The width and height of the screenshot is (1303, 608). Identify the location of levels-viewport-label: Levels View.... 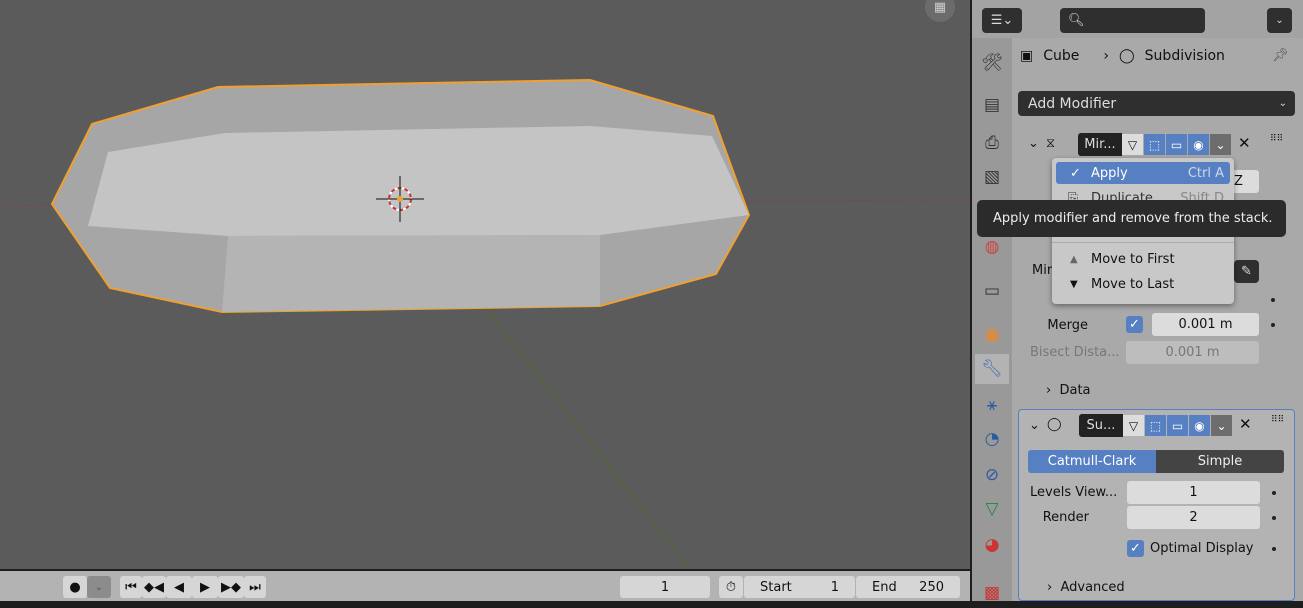
(1074, 492).